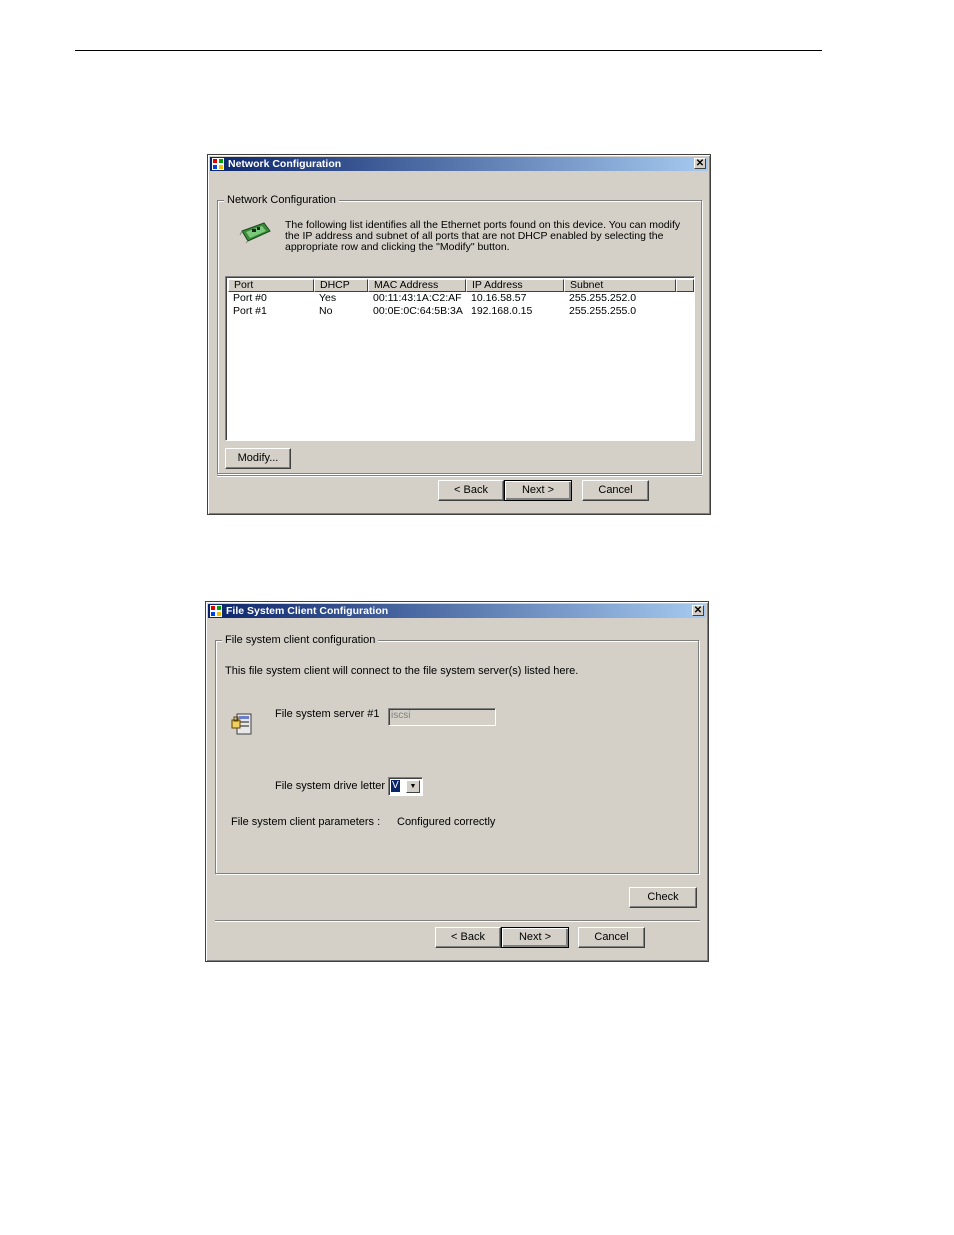 The height and width of the screenshot is (1235, 954). What do you see at coordinates (300, 640) in the screenshot?
I see `fs-group-title: File system client configuration` at bounding box center [300, 640].